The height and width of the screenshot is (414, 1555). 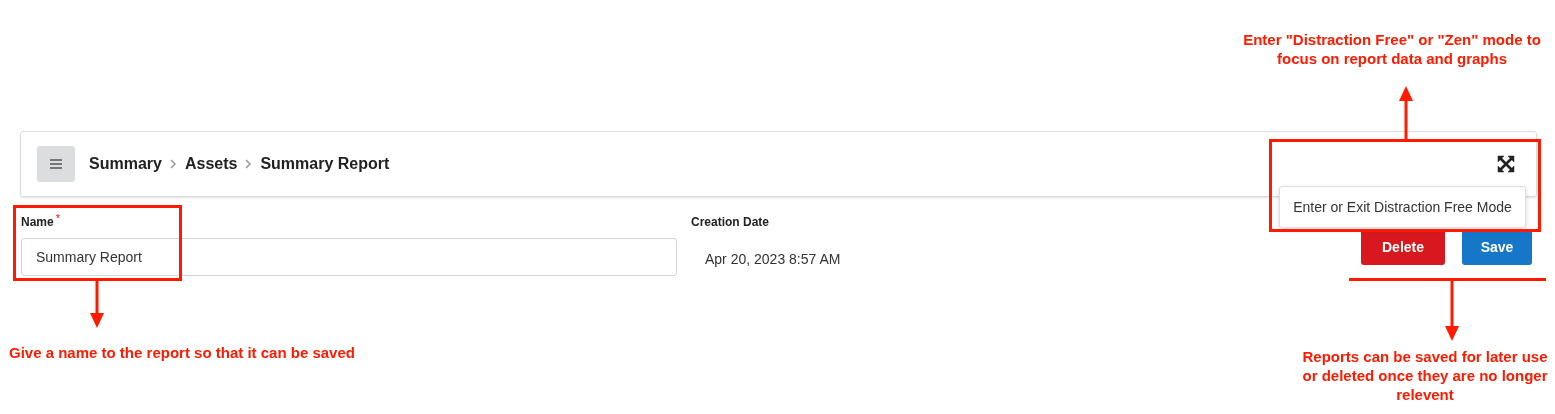 What do you see at coordinates (731, 222) in the screenshot?
I see `field-label: Creation Date` at bounding box center [731, 222].